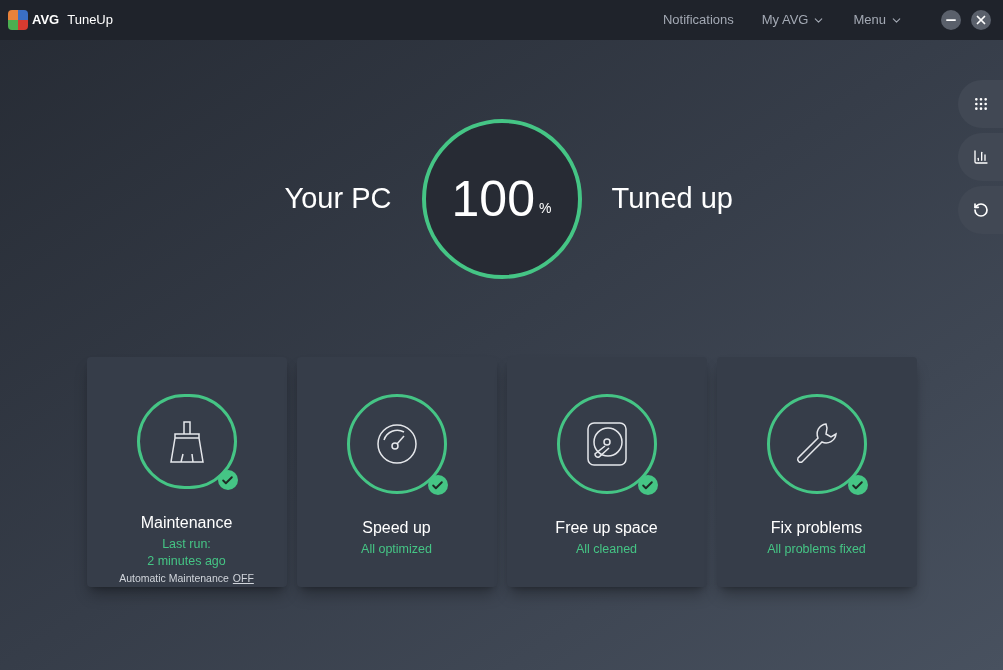 The image size is (1003, 670). I want to click on logo-text: AVG, so click(46, 20).